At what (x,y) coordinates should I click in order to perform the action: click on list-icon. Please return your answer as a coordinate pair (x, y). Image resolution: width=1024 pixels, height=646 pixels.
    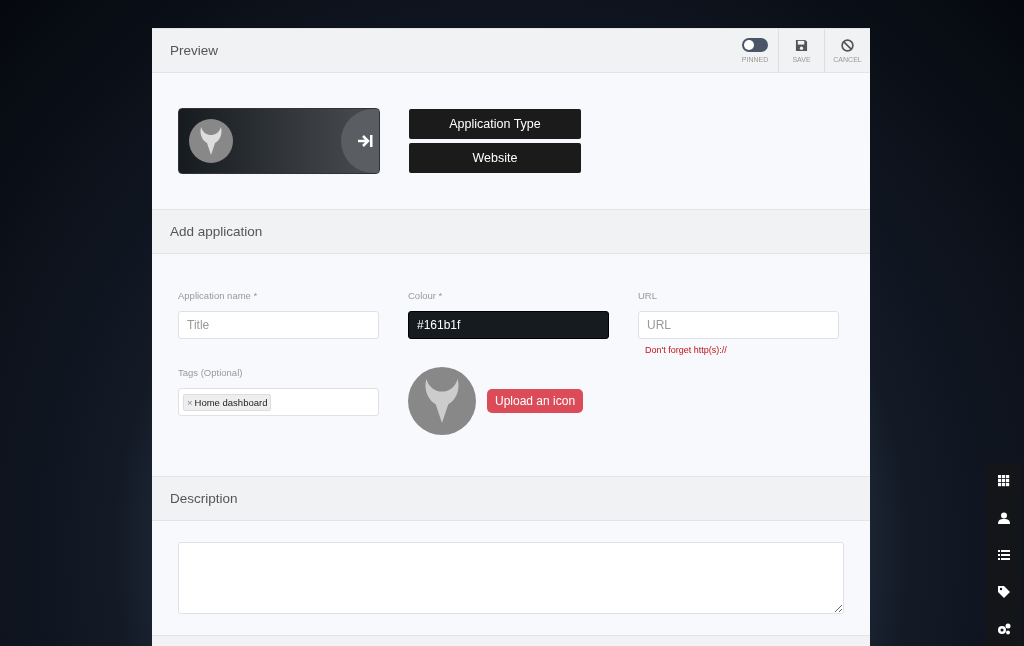
    Looking at the image, I should click on (1004, 555).